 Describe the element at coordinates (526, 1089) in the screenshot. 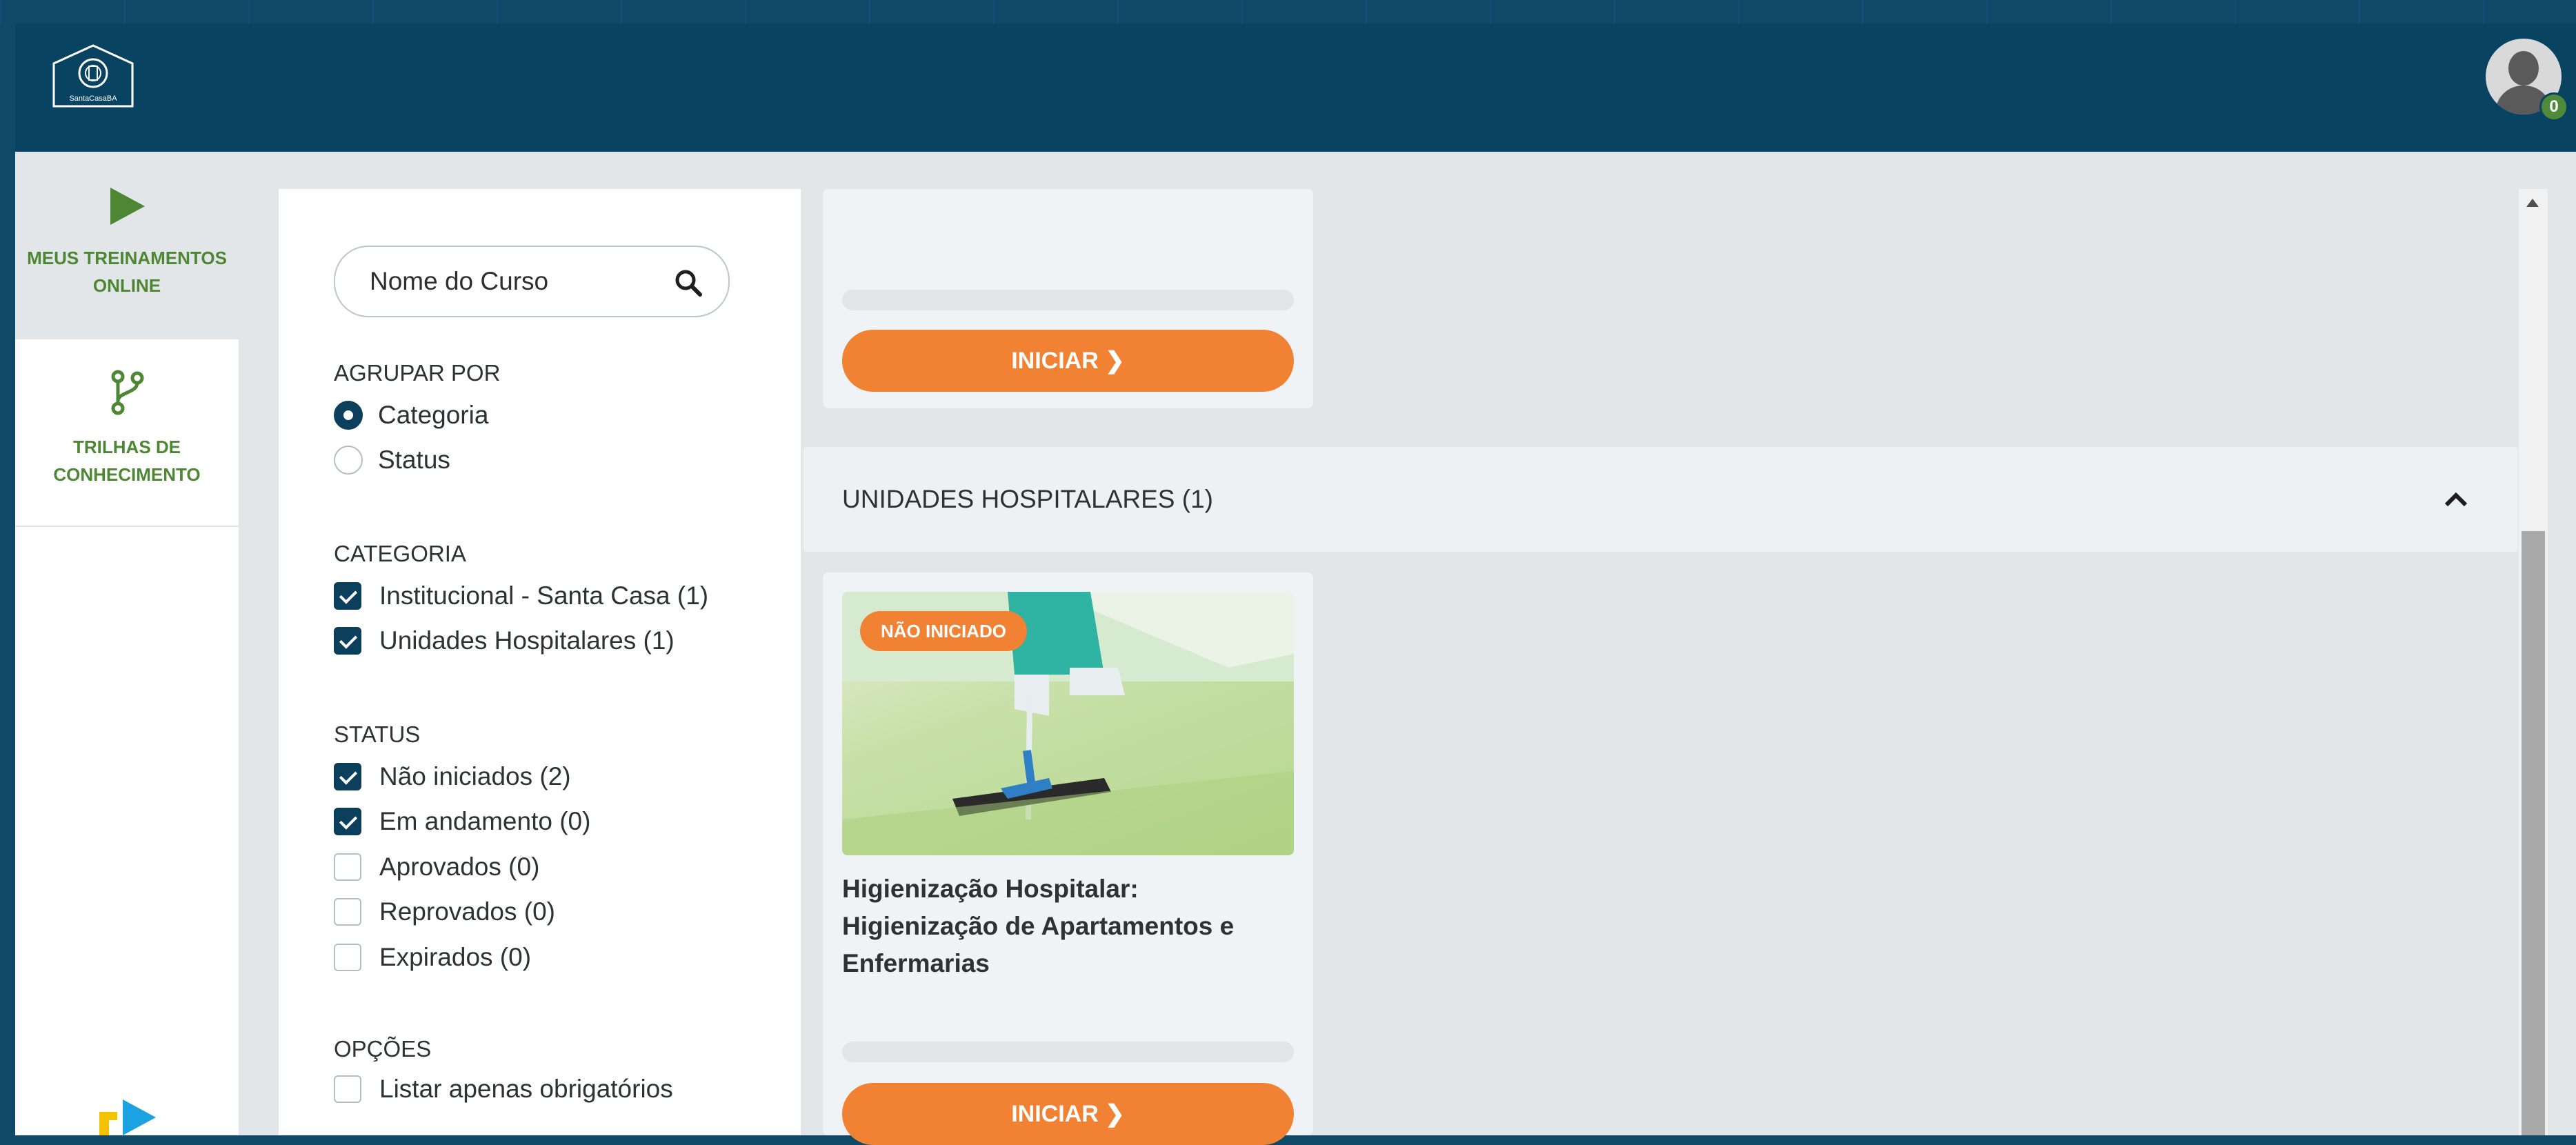

I see `checkbox-label: Listar apenas obrigatórios` at that location.